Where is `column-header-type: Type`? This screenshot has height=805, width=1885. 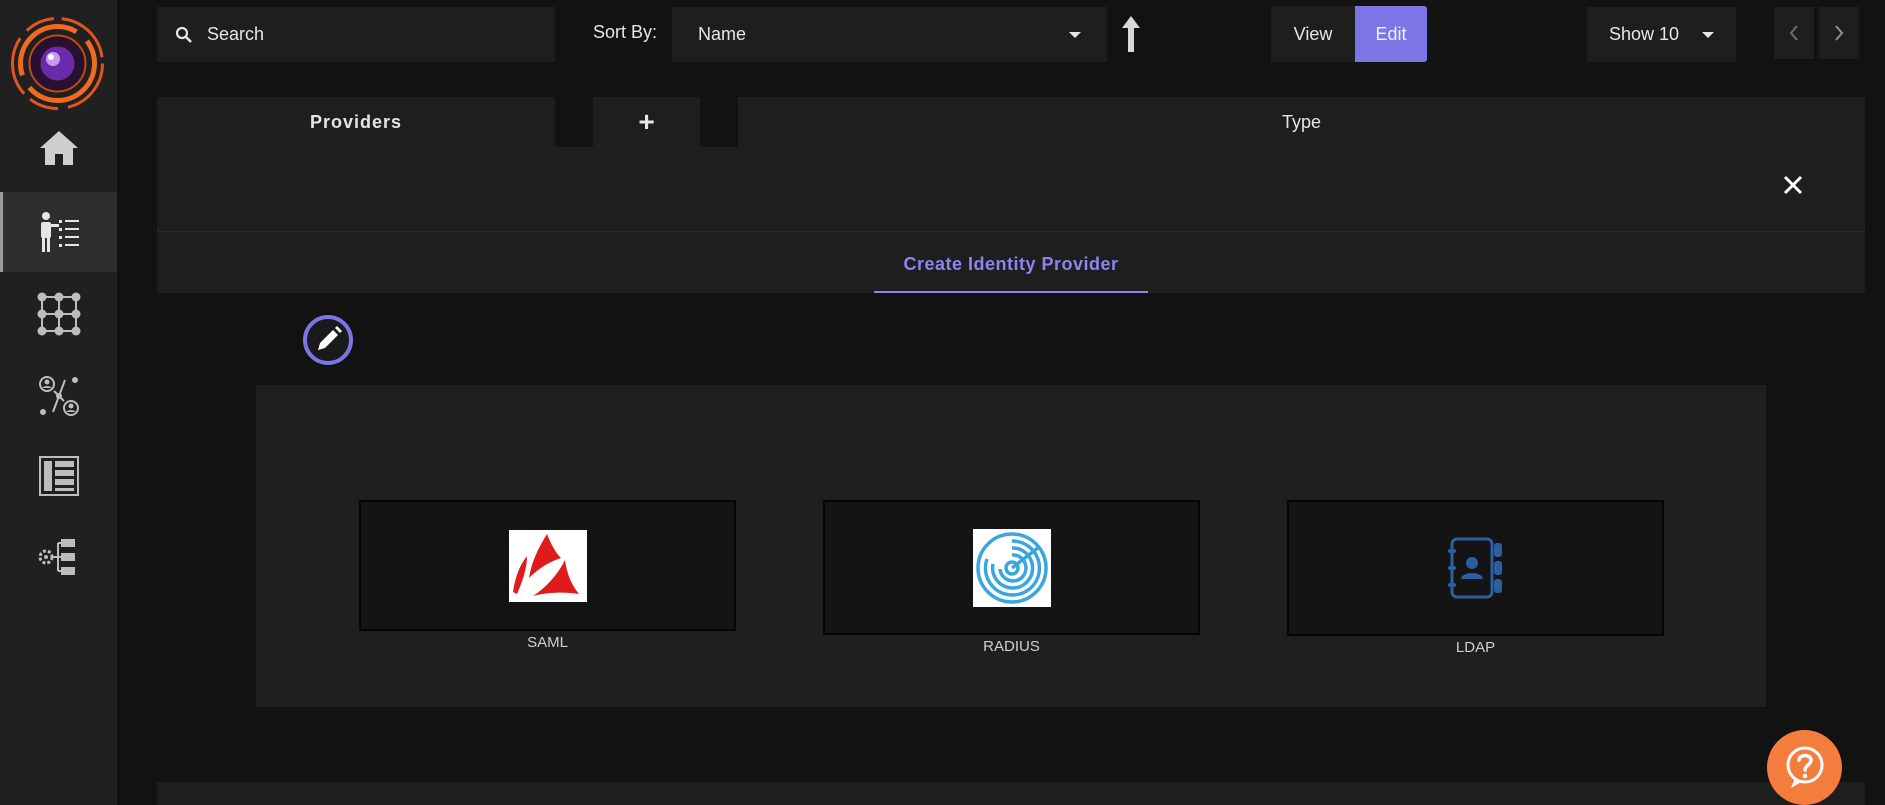 column-header-type: Type is located at coordinates (1301, 122).